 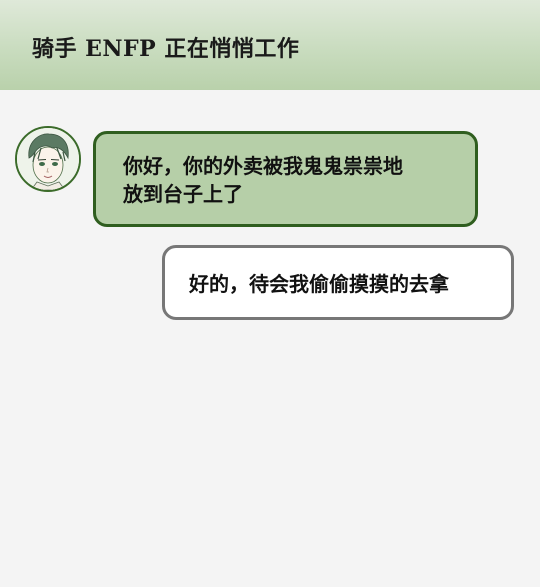 What do you see at coordinates (263, 166) in the screenshot?
I see `message-text-line: 你好，你的外卖被我鬼鬼祟祟地` at bounding box center [263, 166].